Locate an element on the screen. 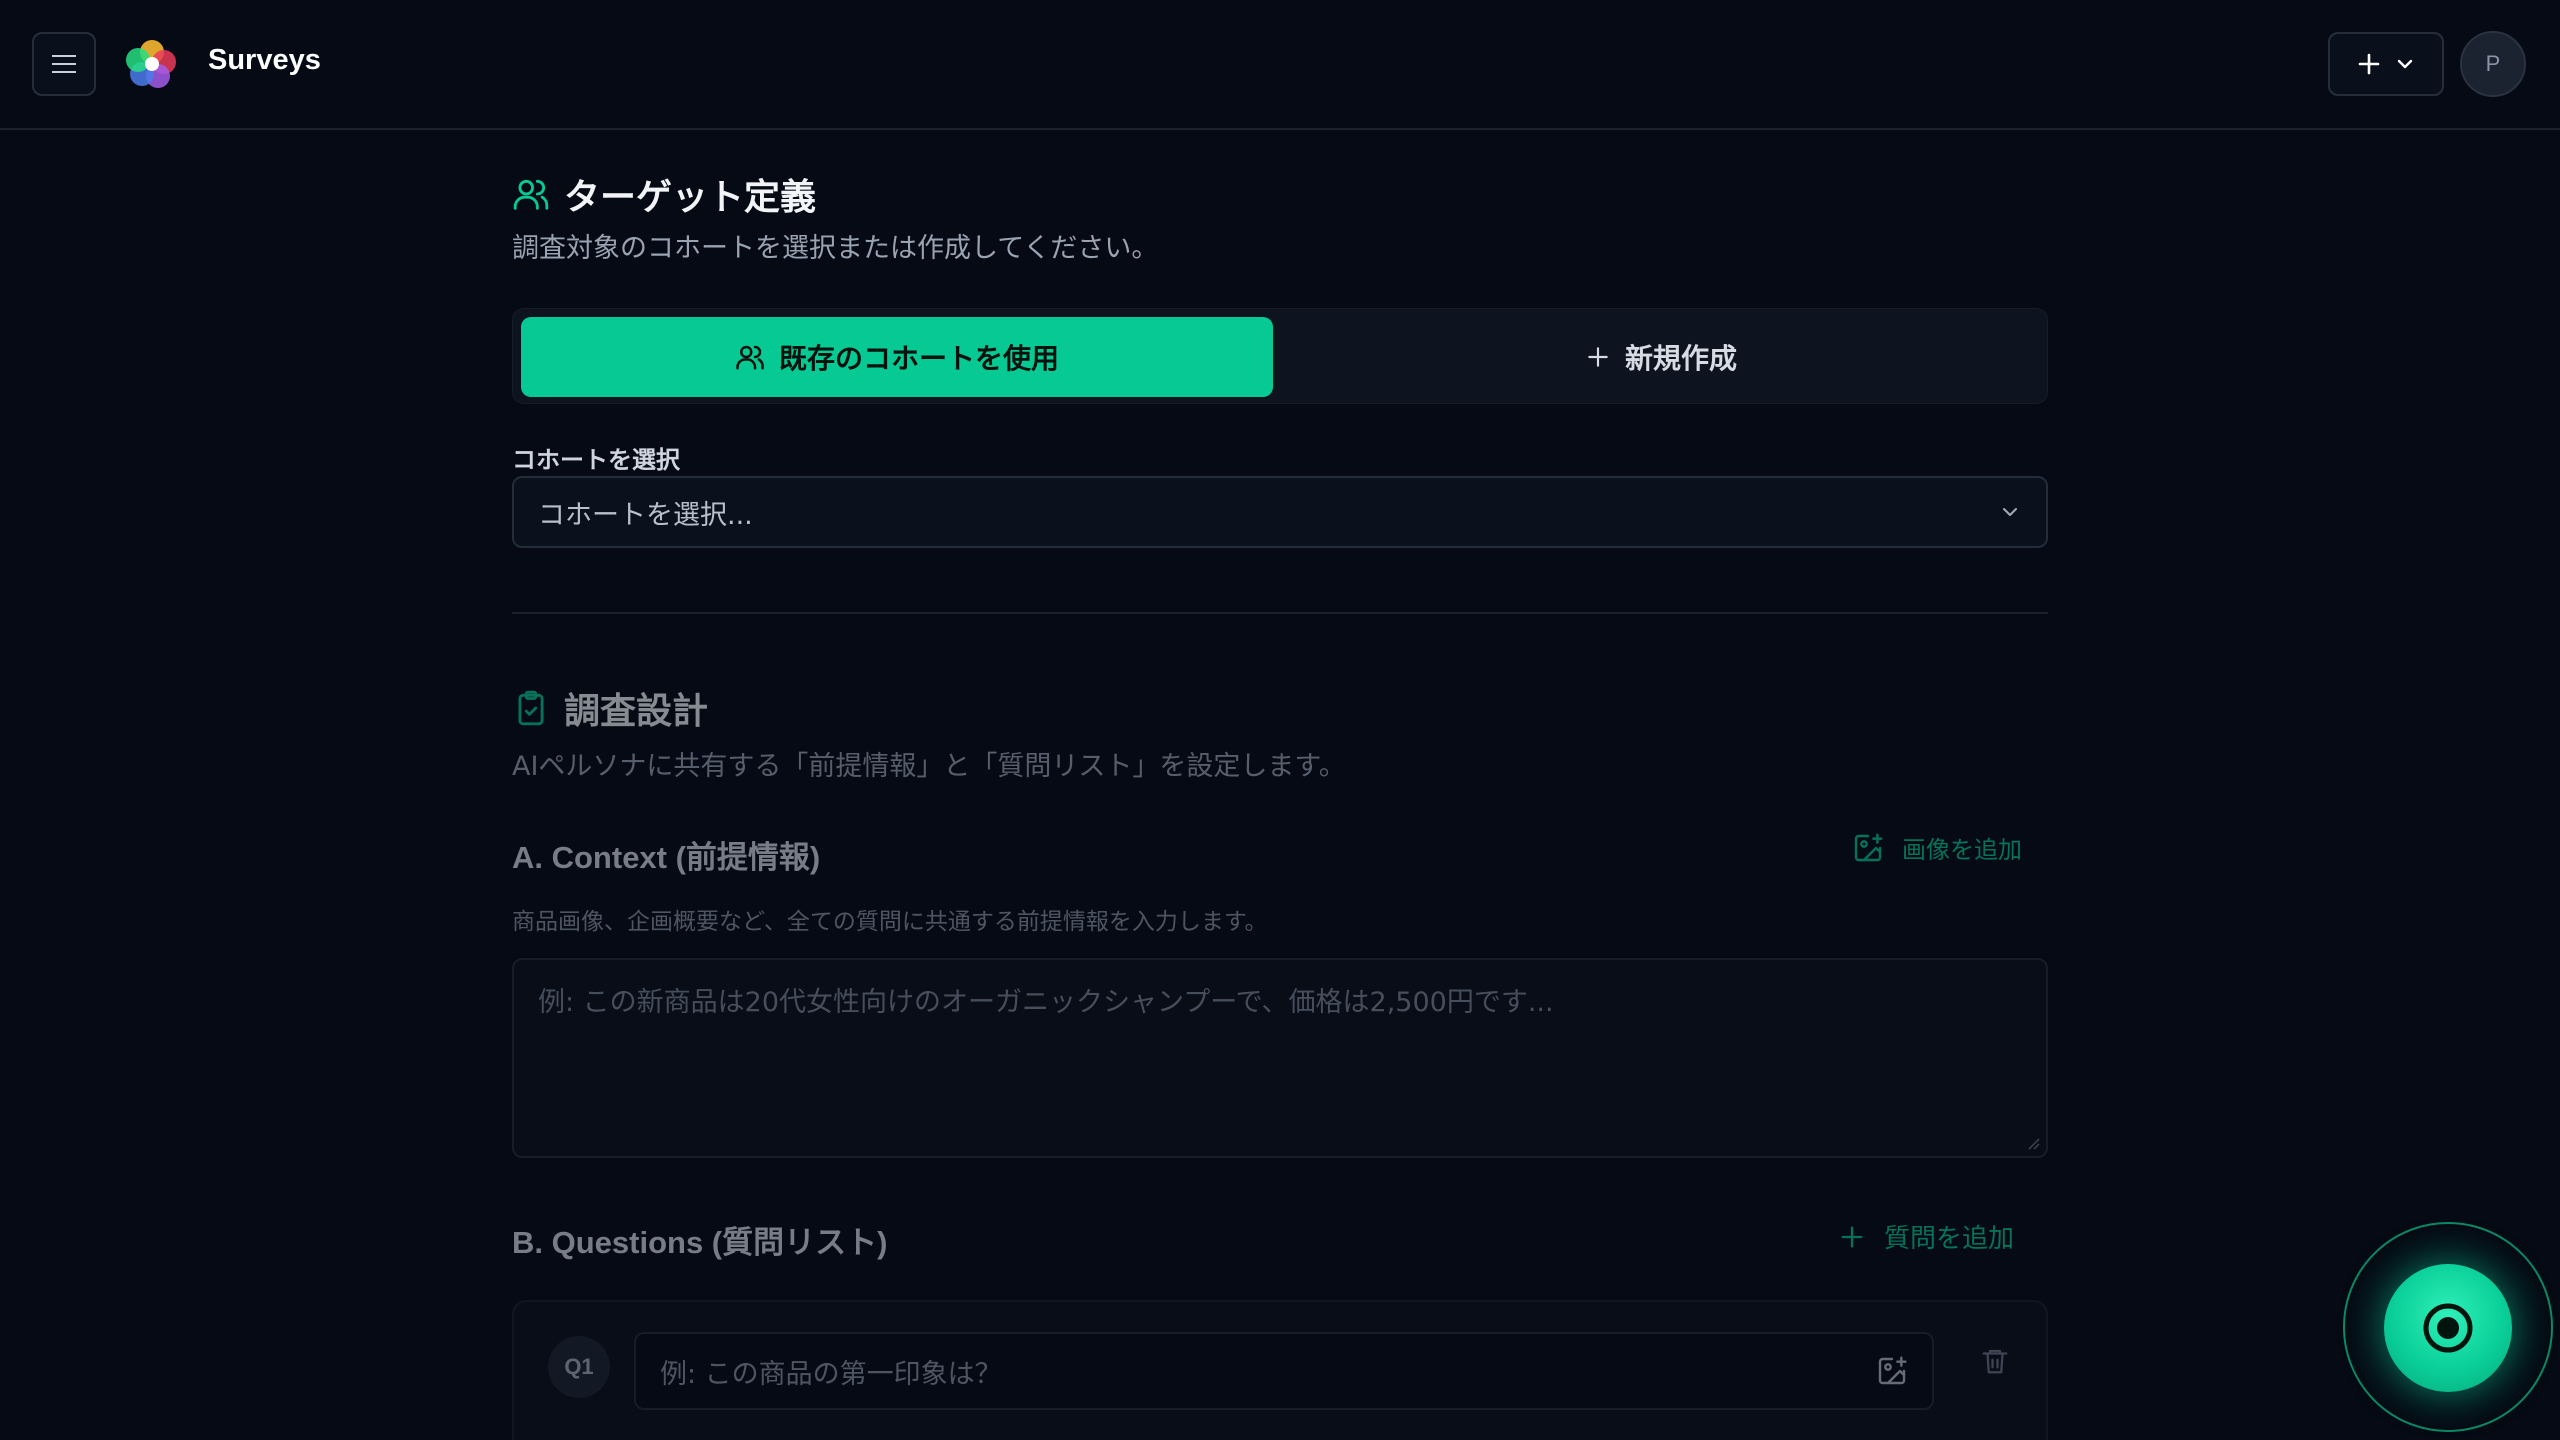 The image size is (2560, 1440). trash-icon is located at coordinates (1995, 1361).